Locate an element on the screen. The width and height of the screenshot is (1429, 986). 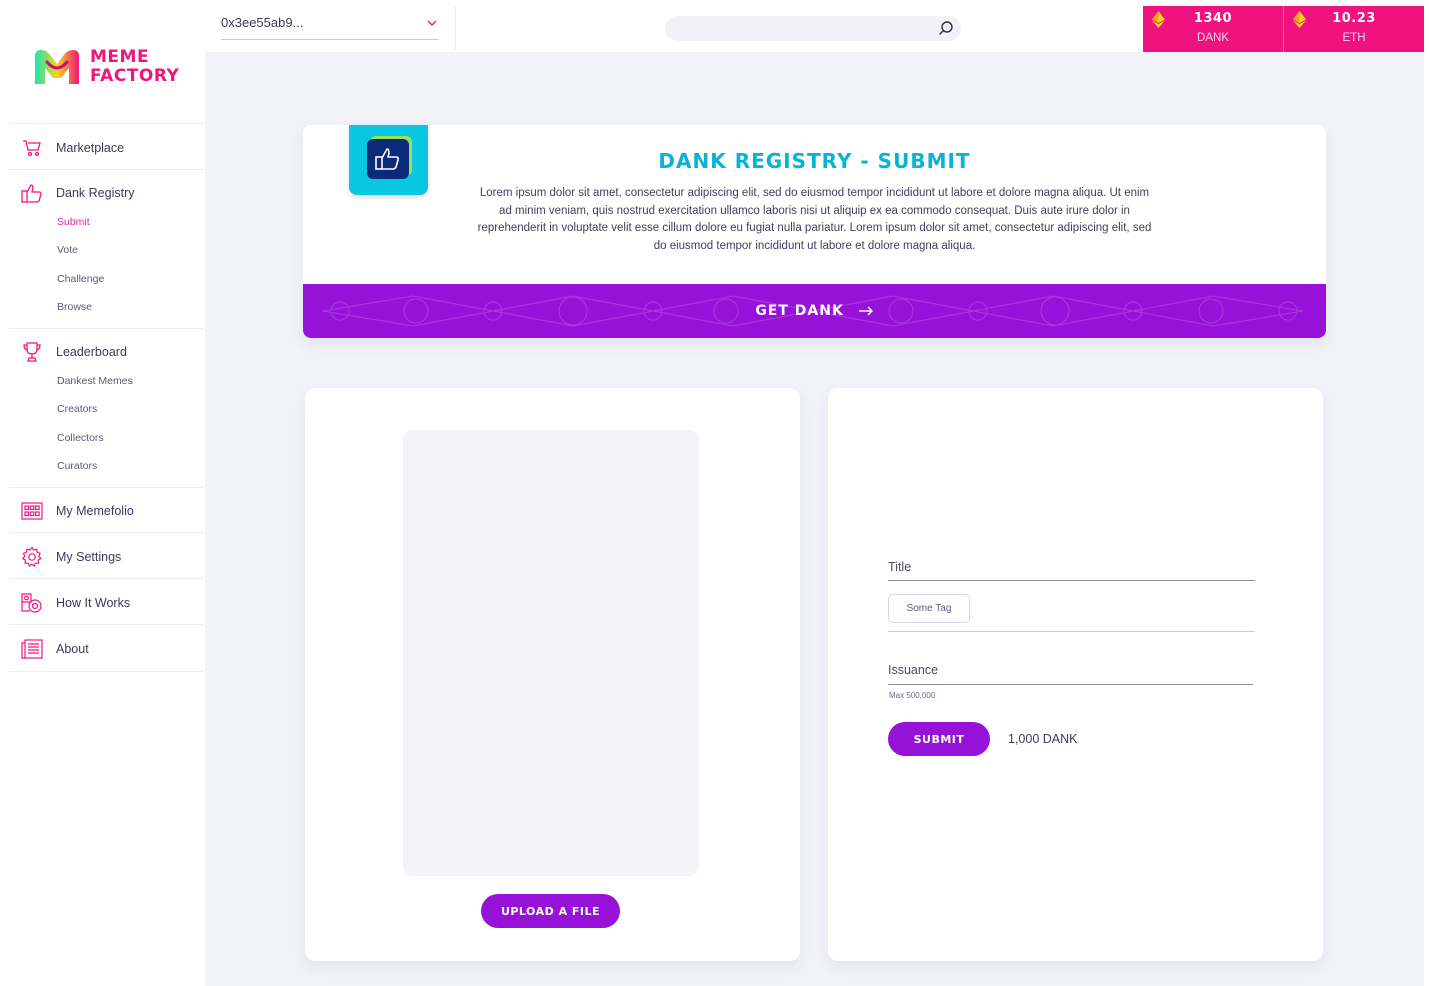
get-dank-label: GET DANK is located at coordinates (799, 311).